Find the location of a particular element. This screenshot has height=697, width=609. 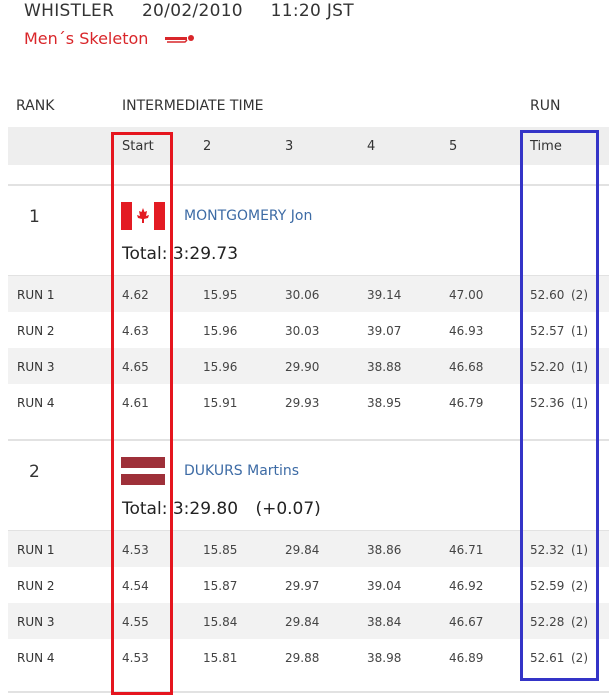

split-5: 46.67 is located at coordinates (466, 622).